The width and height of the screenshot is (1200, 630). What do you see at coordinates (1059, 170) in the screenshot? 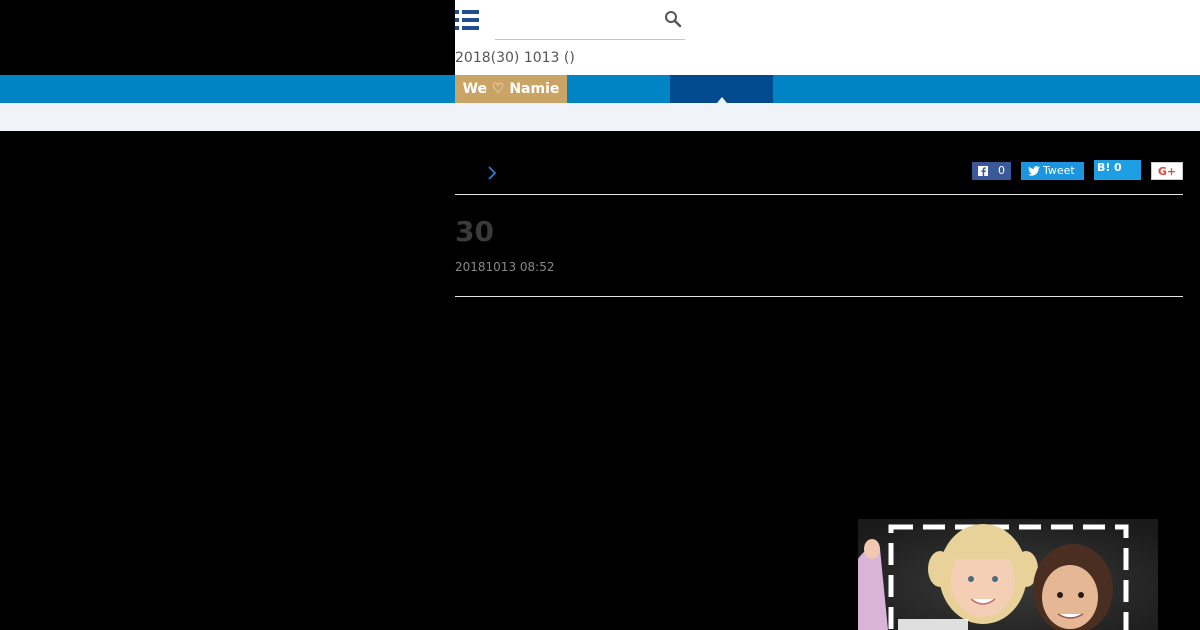
I see `tweet-label: Tweet` at bounding box center [1059, 170].